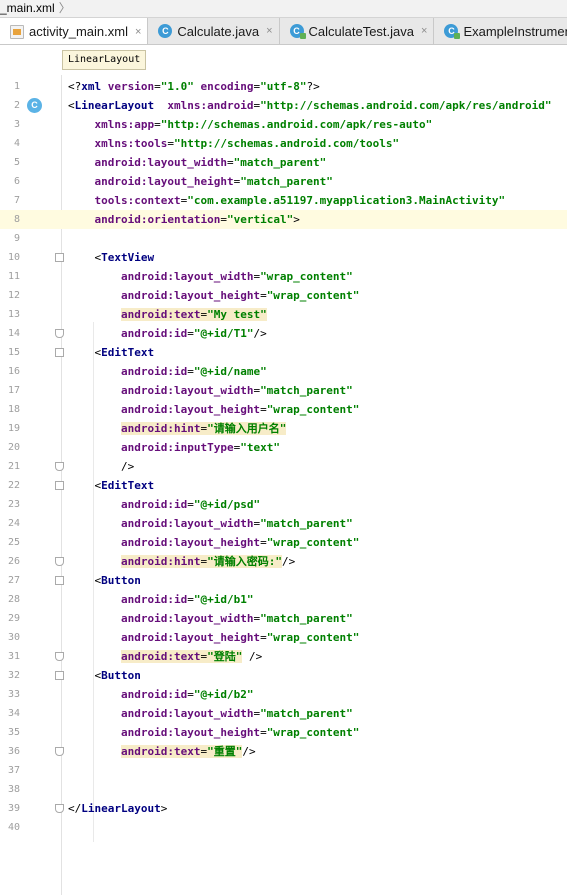 The image size is (567, 895). What do you see at coordinates (210, 618) in the screenshot?
I see `code-text: android:layout_width="match_parent"` at bounding box center [210, 618].